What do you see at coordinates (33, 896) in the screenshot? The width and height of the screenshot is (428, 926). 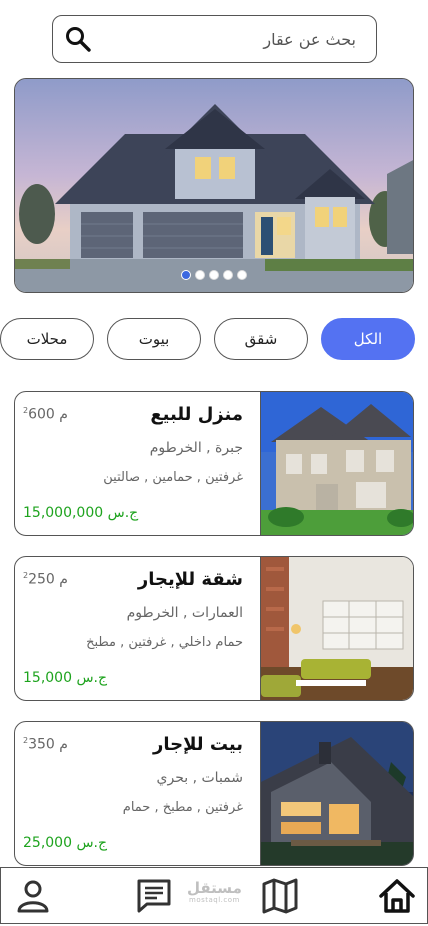 I see `profile-icon` at bounding box center [33, 896].